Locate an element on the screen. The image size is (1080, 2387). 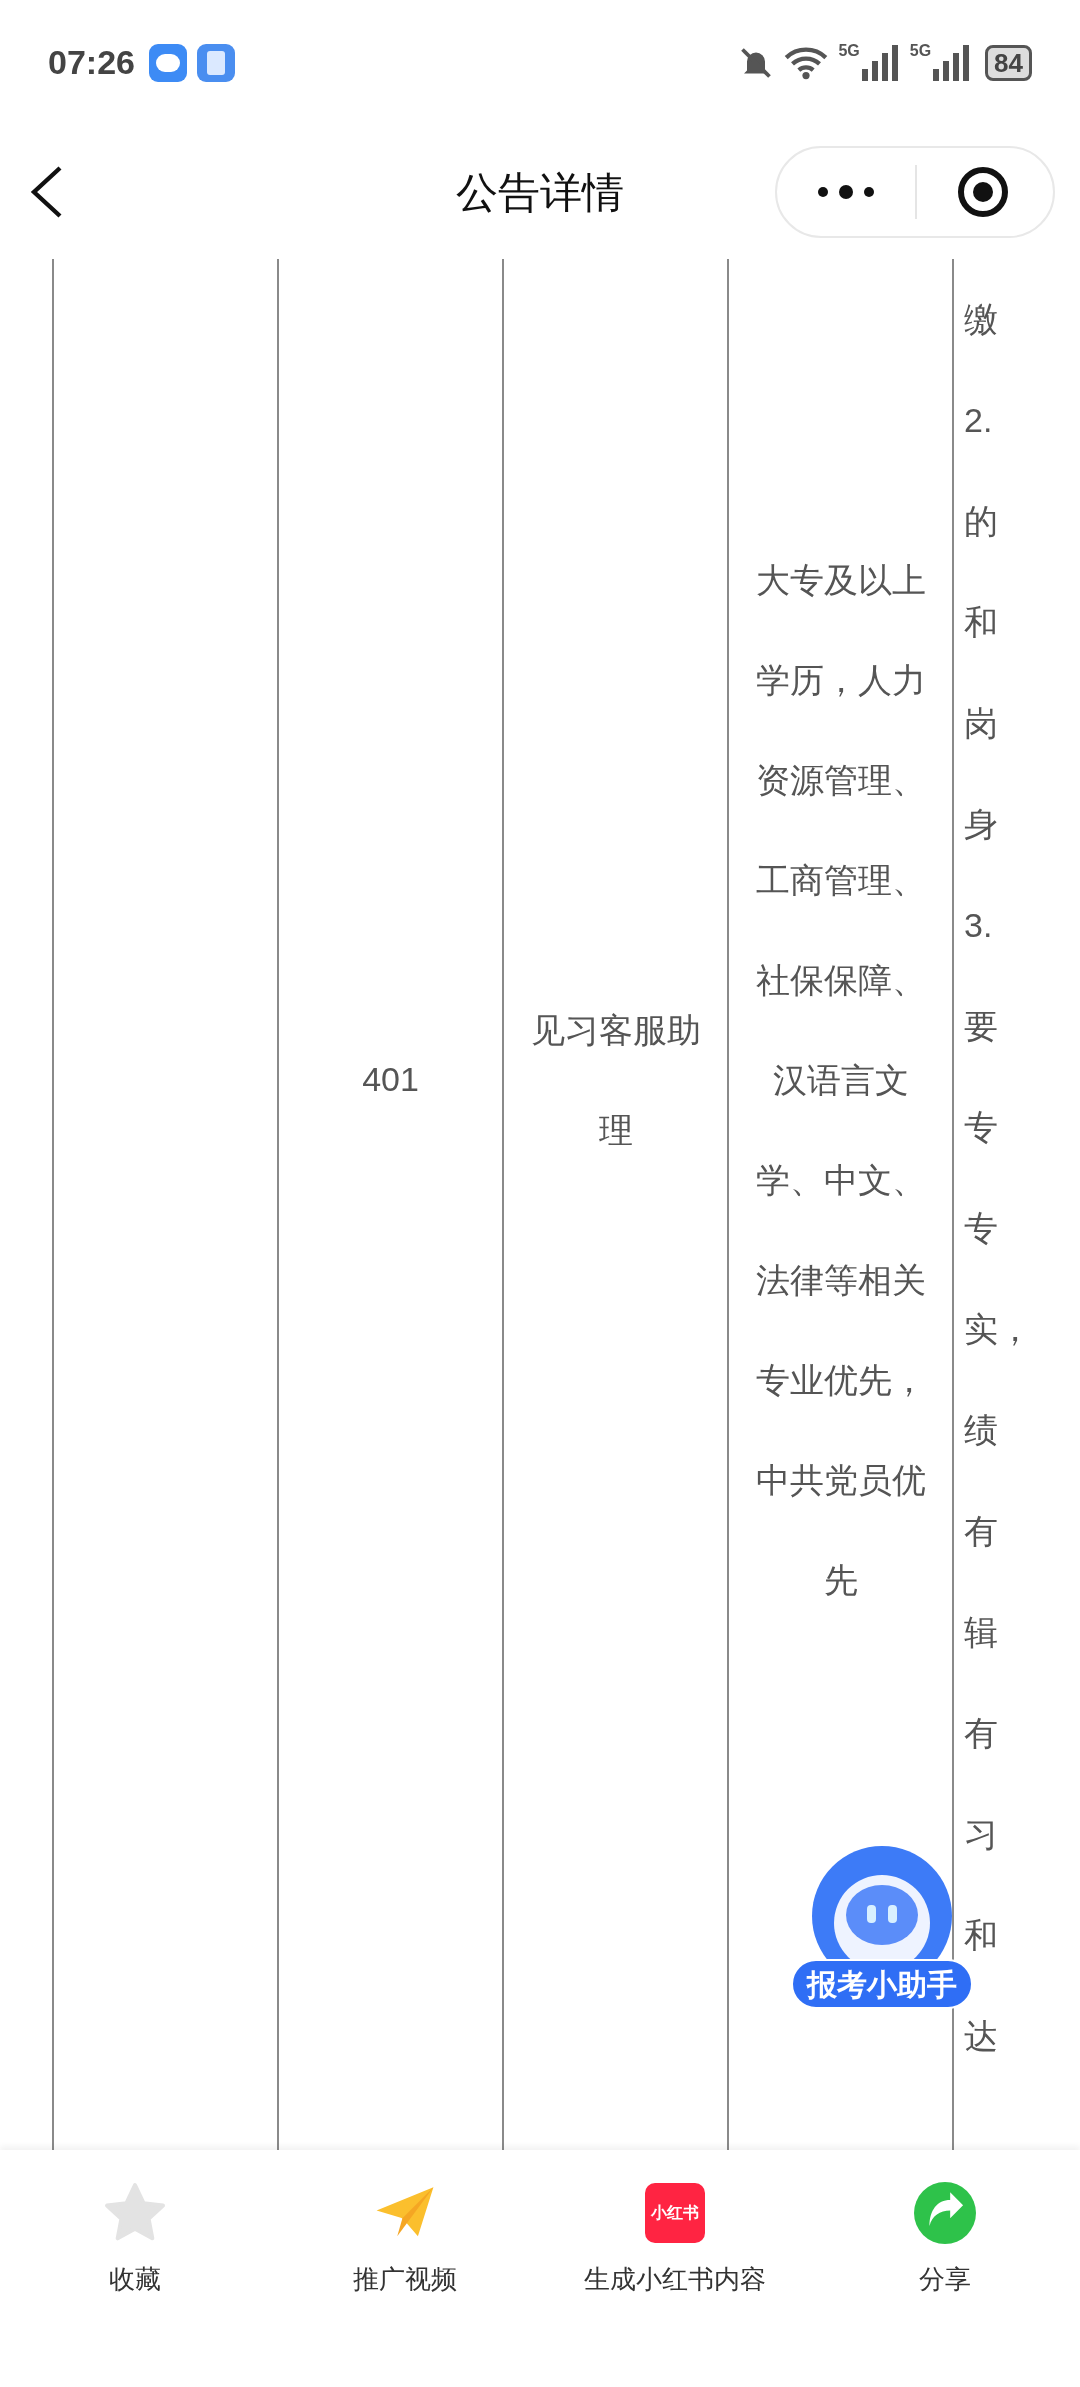
table-cell-text: 习 is located at coordinates (981, 1834).